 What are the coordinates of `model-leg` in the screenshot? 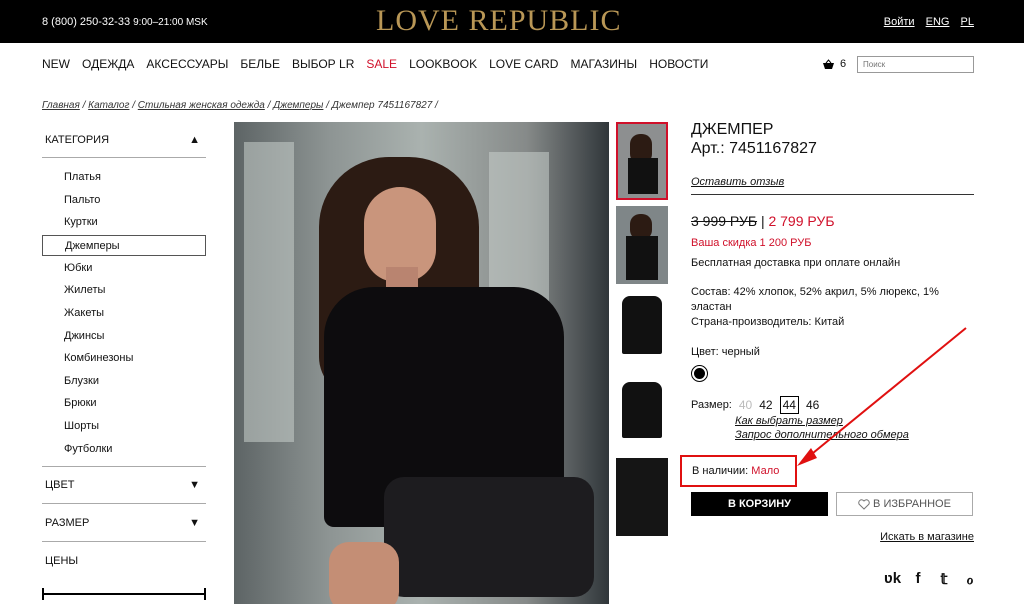 It's located at (364, 573).